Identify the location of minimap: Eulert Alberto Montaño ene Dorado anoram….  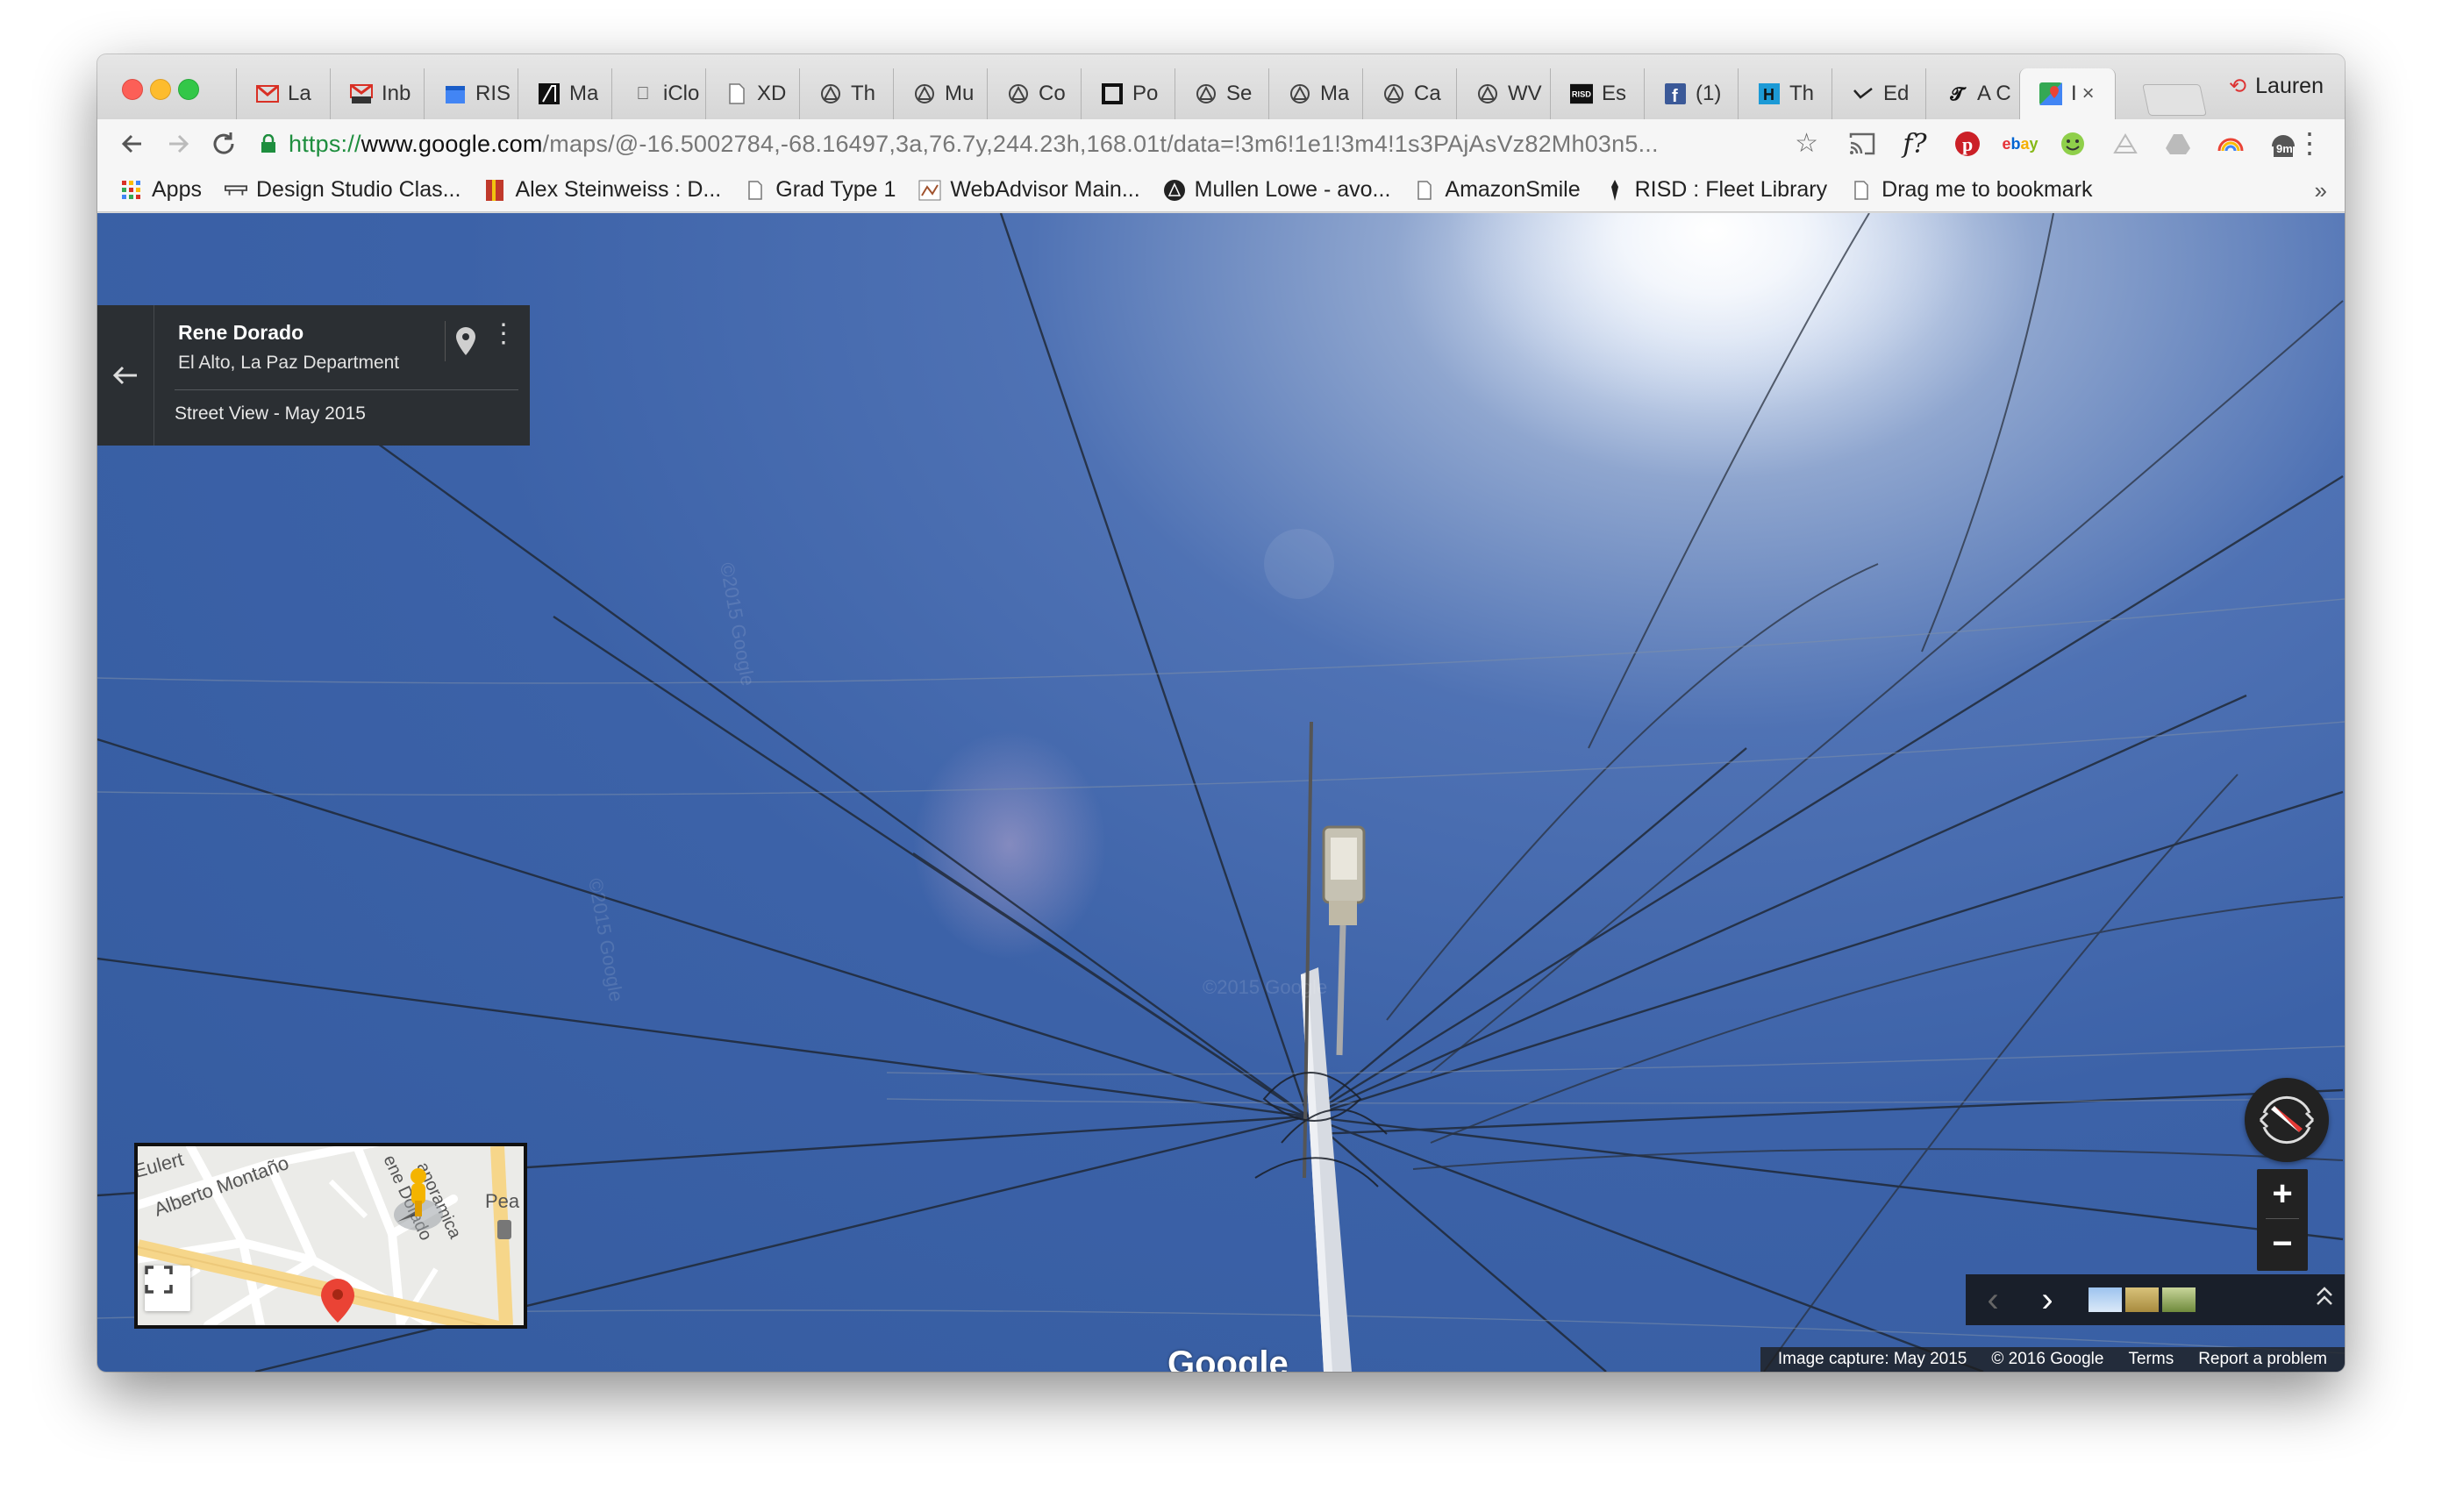
(330, 1236).